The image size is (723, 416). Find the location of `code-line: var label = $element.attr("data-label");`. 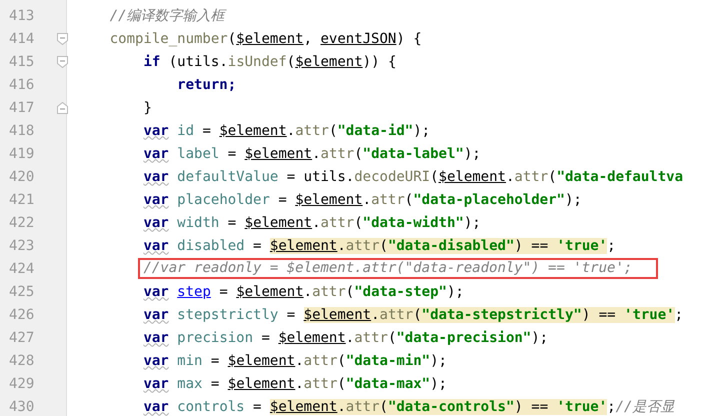

code-line: var label = $element.attr("data-label"); is located at coordinates (312, 154).